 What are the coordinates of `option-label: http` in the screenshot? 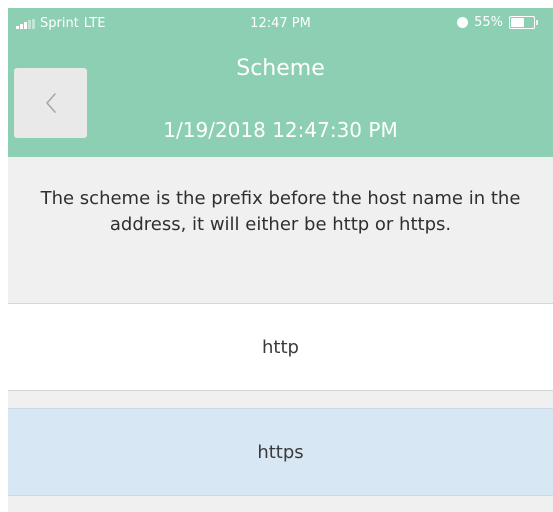 It's located at (280, 347).